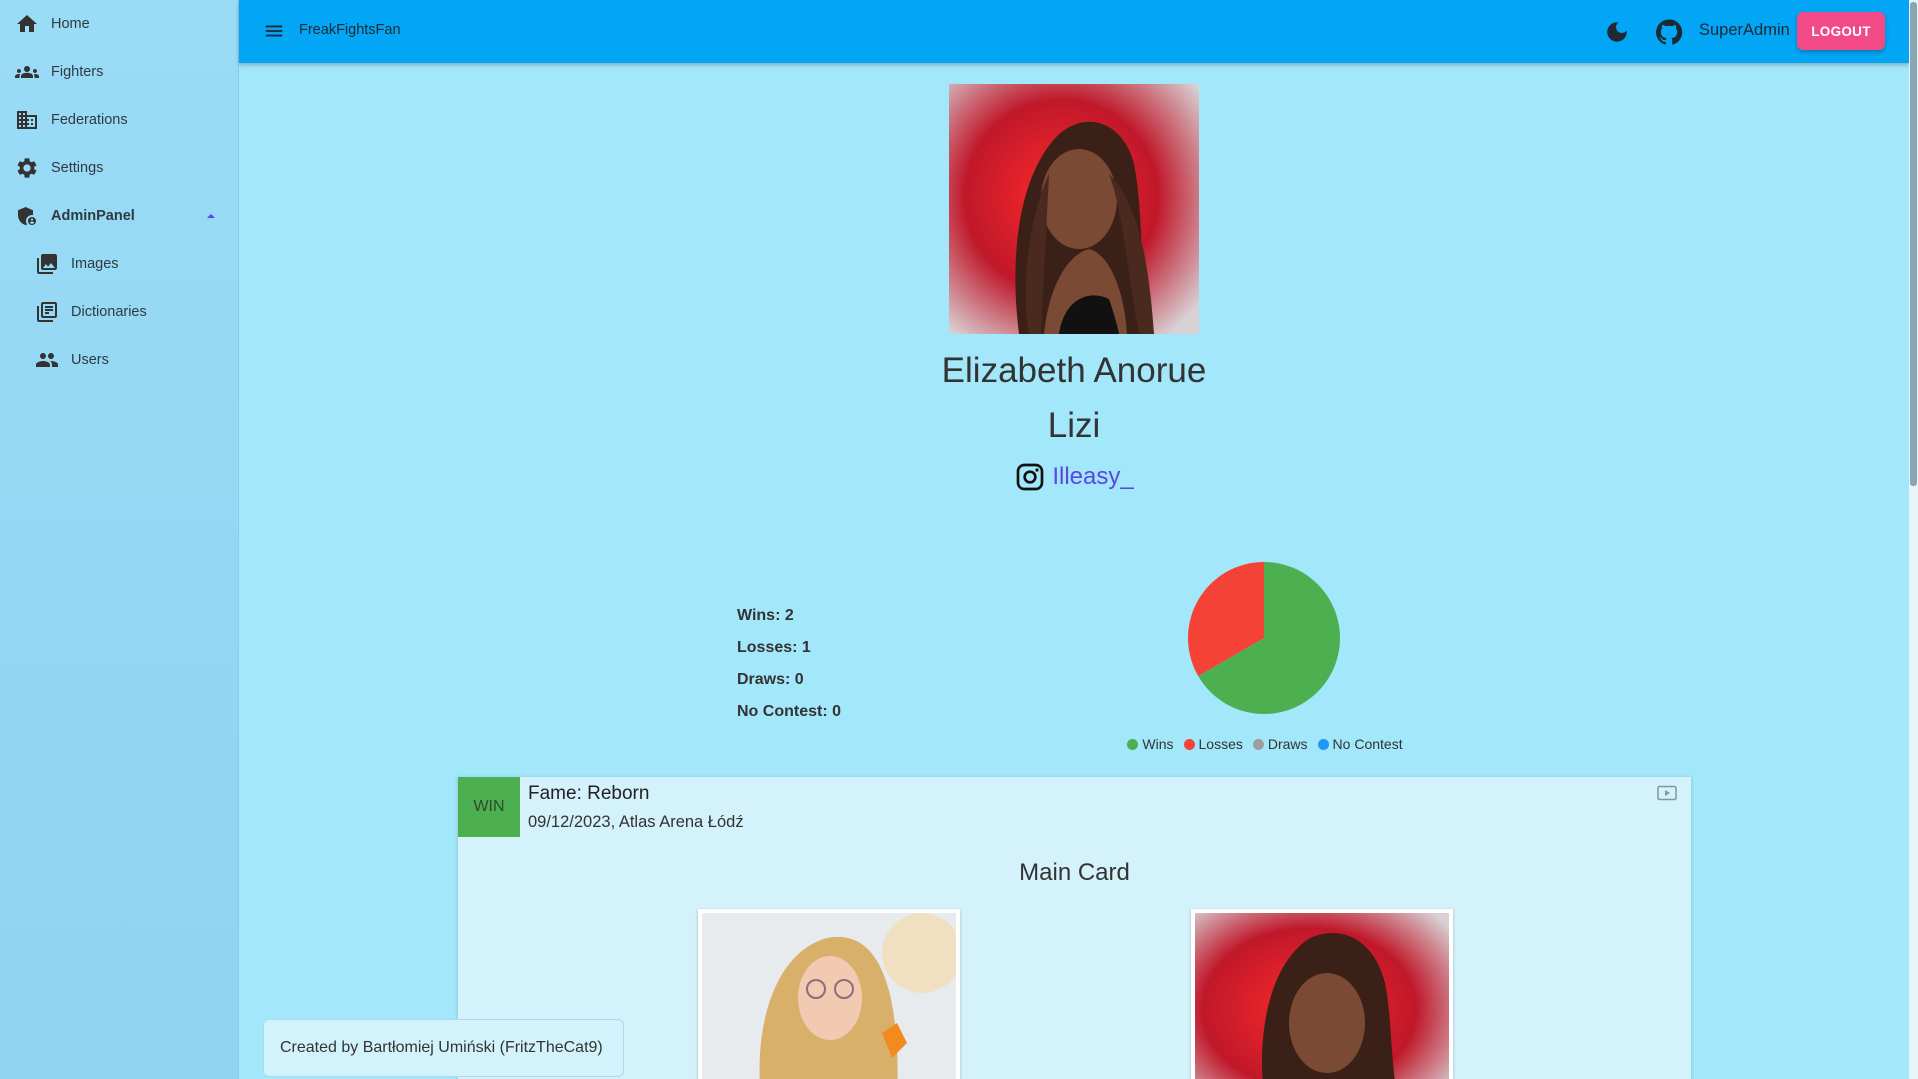 The image size is (1918, 1079). Describe the element at coordinates (274, 31) in the screenshot. I see `menu-icon` at that location.